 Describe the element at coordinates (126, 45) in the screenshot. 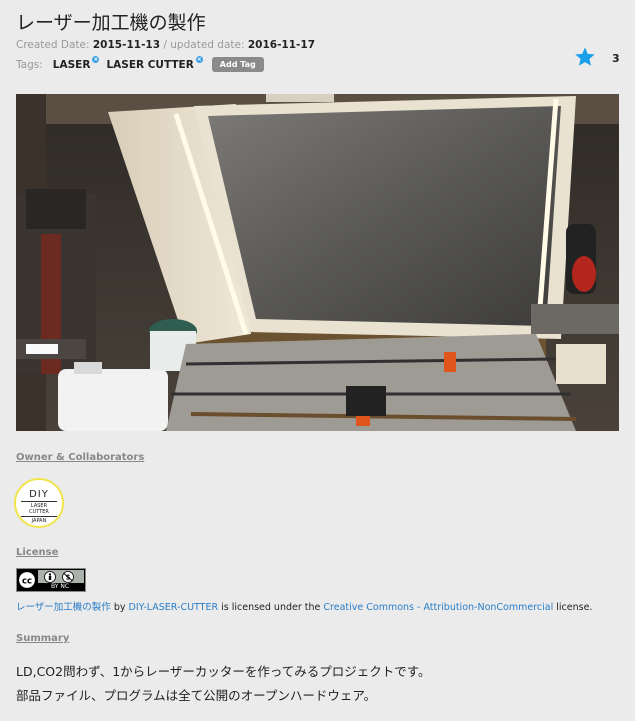

I see `created-date: 2015-11-13` at that location.